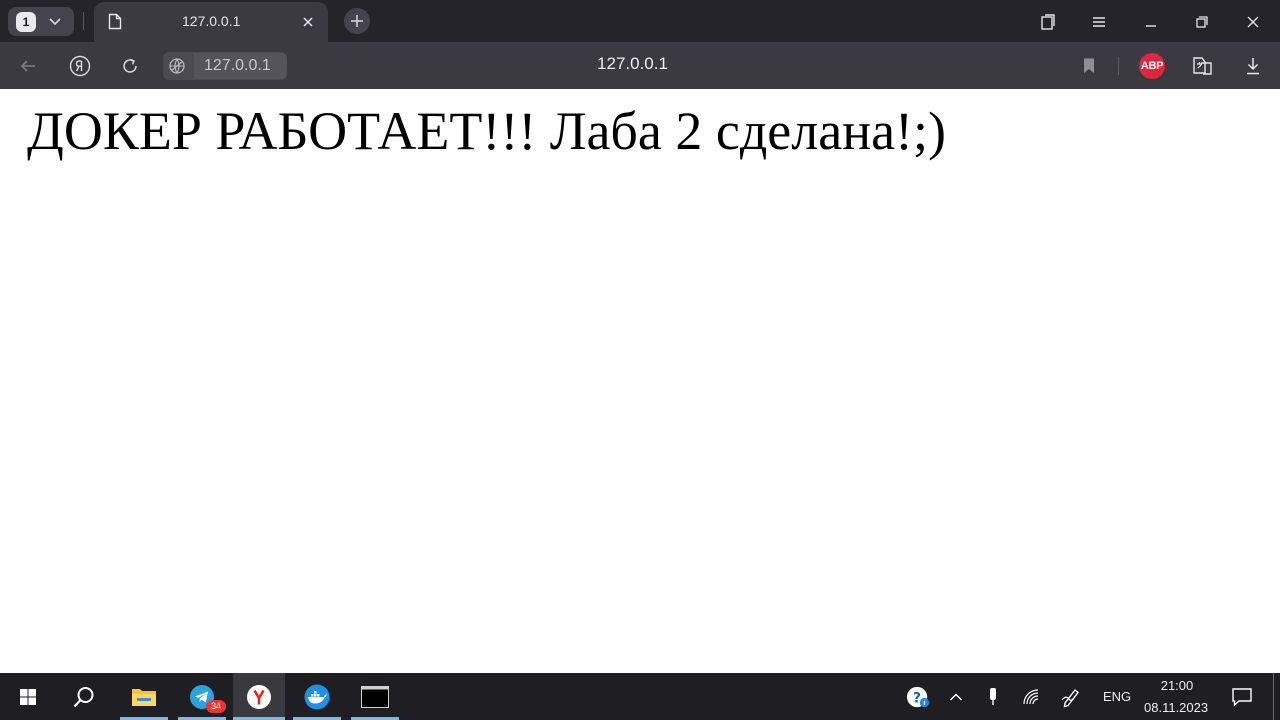  I want to click on tab-count-badge: 1, so click(26, 21).